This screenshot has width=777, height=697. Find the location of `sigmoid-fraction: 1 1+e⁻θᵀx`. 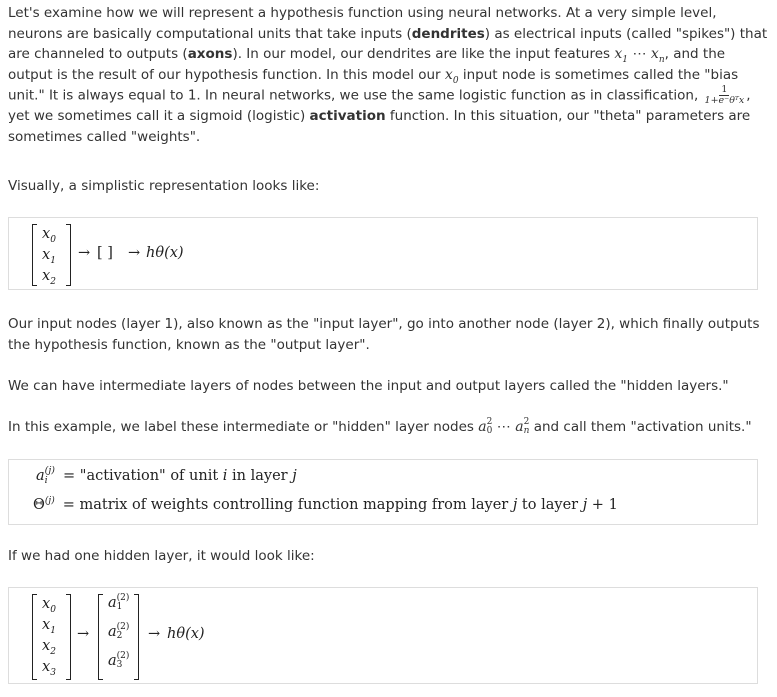

sigmoid-fraction: 1 1+e⁻θᵀx is located at coordinates (724, 95).